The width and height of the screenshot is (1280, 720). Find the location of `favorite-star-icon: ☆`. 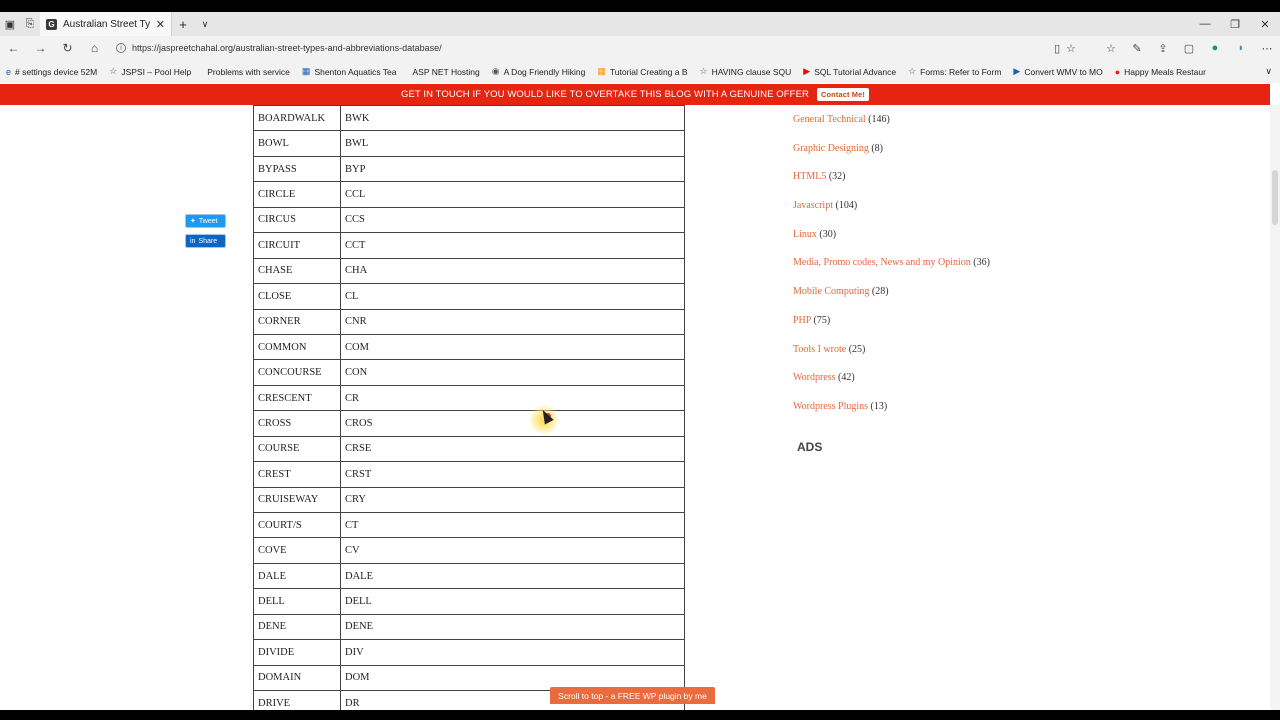

favorite-star-icon: ☆ is located at coordinates (1071, 48).